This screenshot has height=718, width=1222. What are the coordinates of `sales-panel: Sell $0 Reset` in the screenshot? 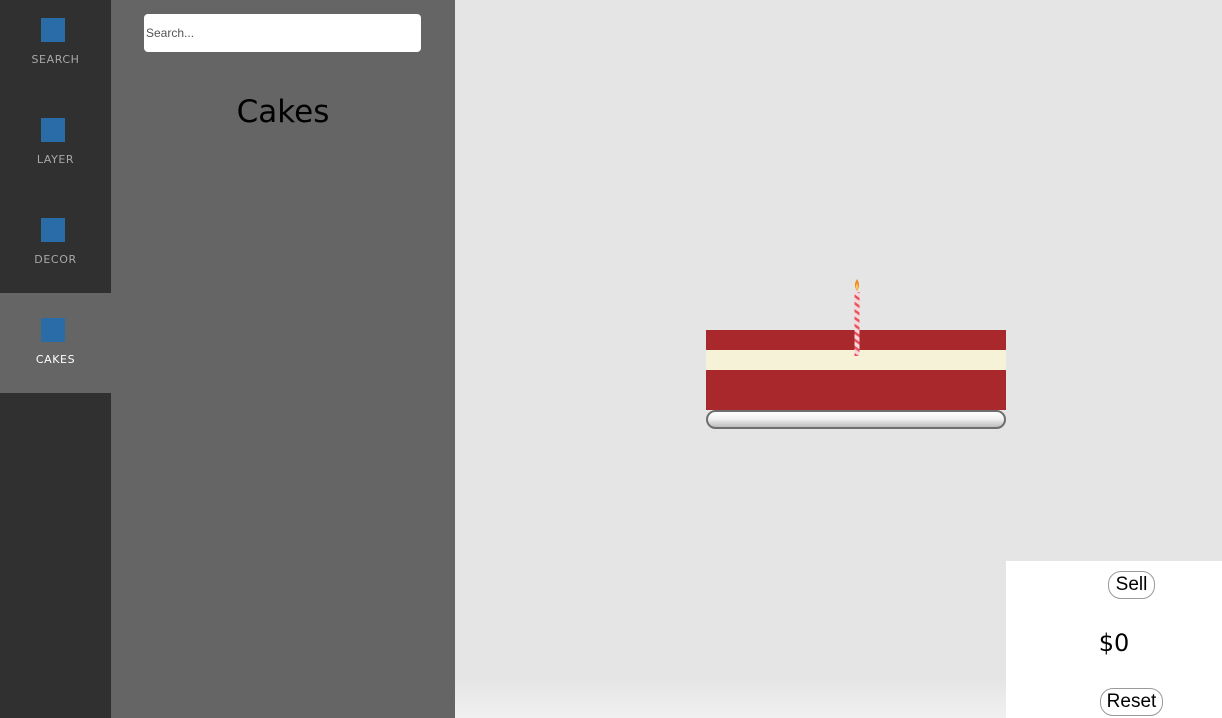 It's located at (1114, 639).